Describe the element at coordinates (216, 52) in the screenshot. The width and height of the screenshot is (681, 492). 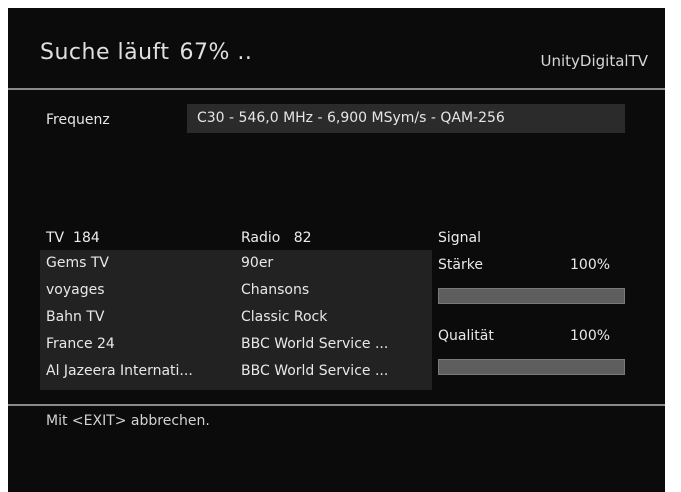
I see `scan-progress: 67% ..` at that location.